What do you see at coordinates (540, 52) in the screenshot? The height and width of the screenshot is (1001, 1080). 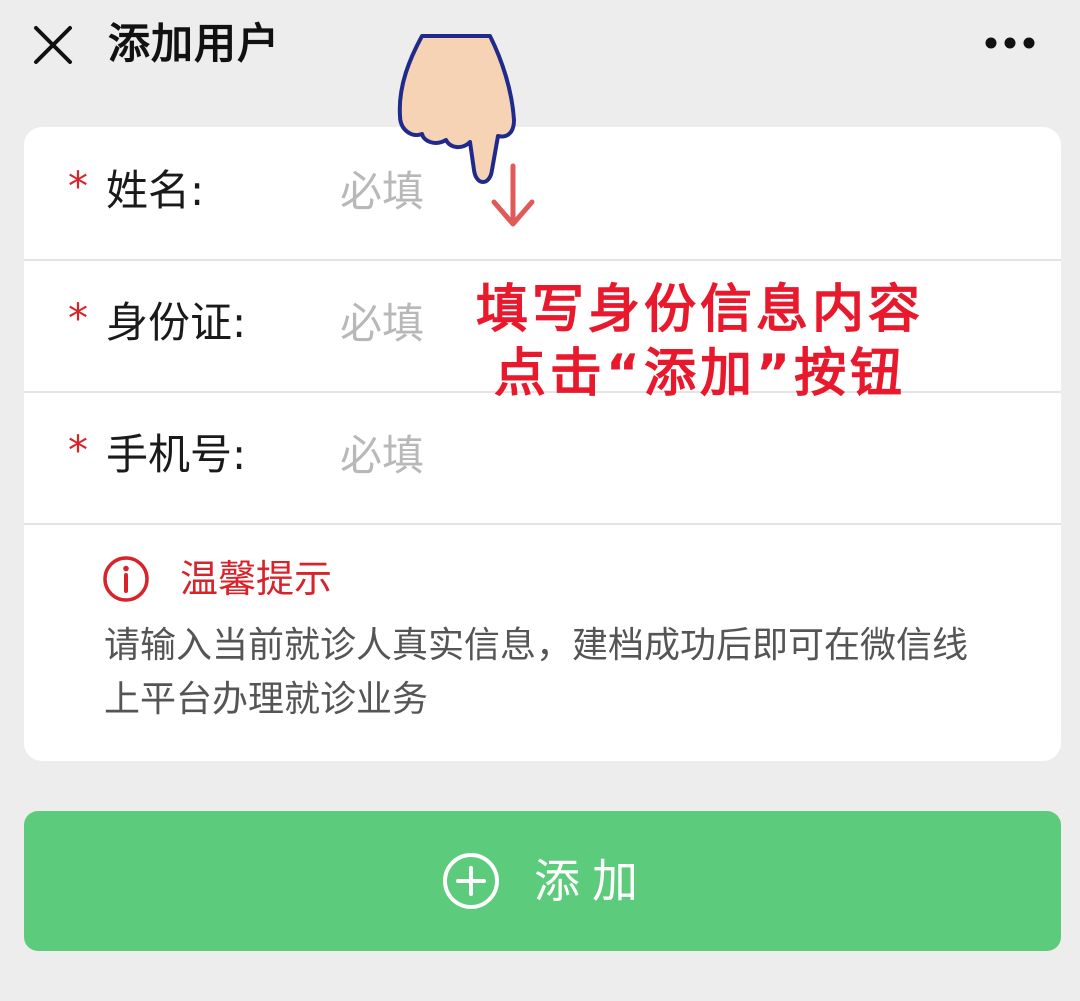 I see `top-bar: 添加用户` at bounding box center [540, 52].